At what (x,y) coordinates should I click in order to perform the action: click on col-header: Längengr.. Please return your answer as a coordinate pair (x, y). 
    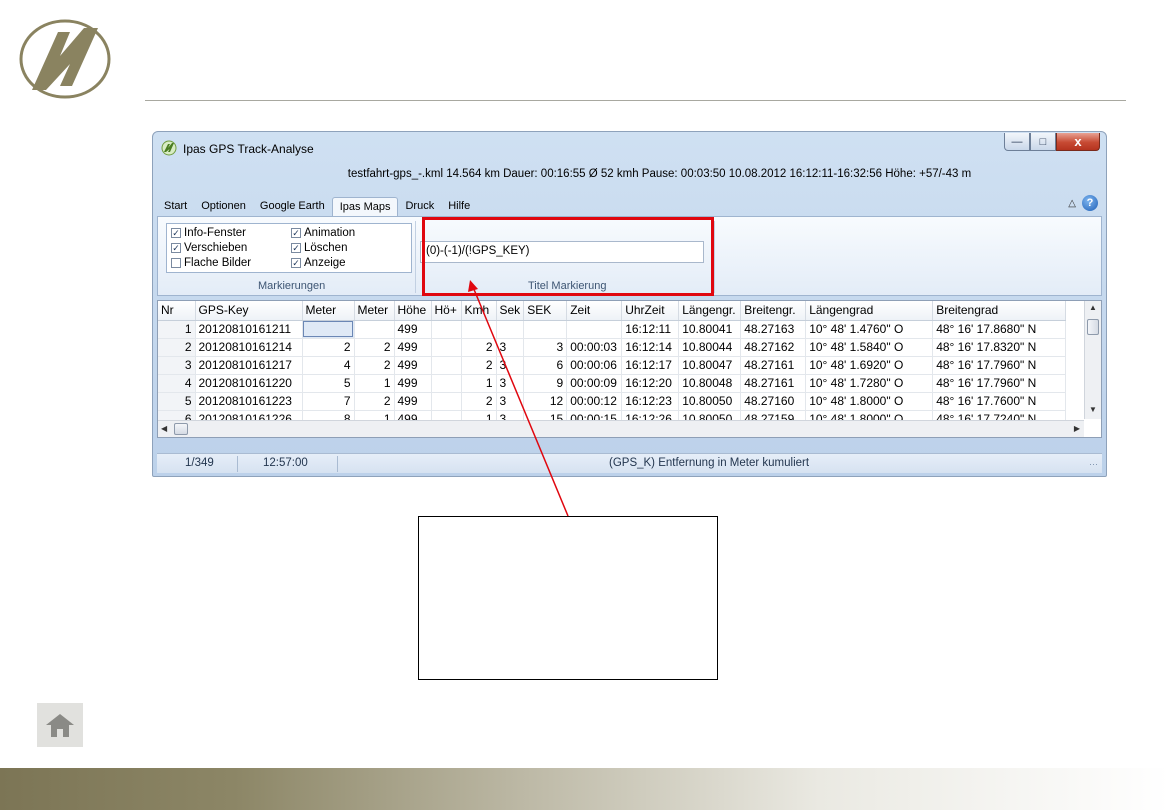
    Looking at the image, I should click on (710, 311).